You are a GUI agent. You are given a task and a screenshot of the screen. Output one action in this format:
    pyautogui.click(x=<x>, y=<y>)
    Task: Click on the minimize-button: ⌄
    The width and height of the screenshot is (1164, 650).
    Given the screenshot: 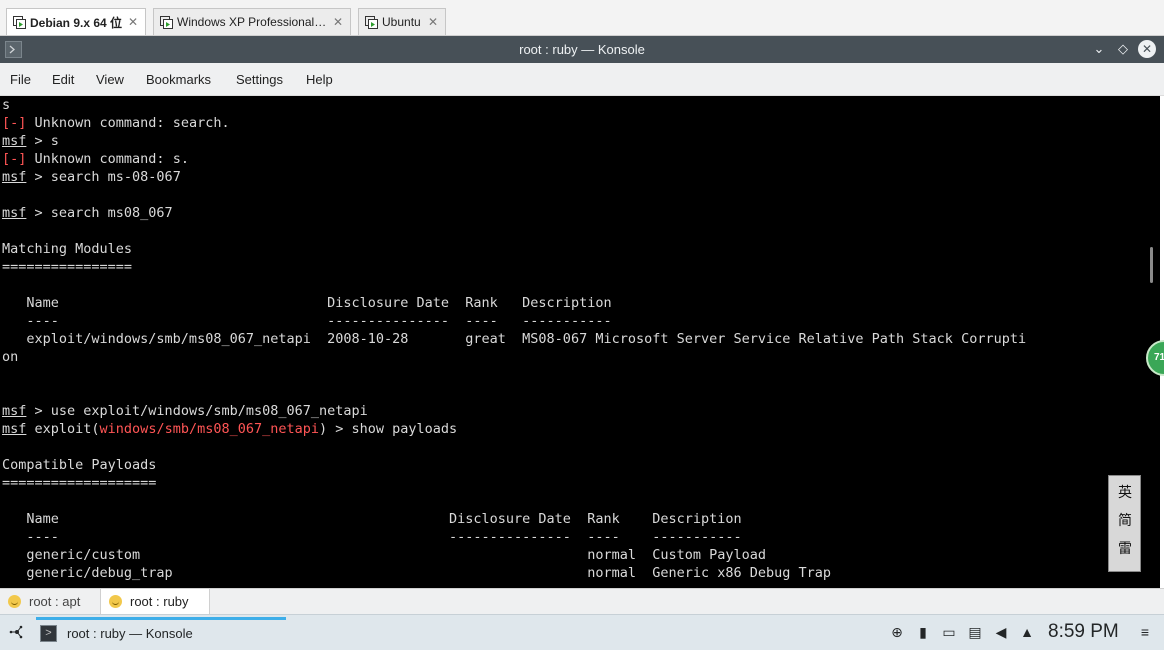 What is the action you would take?
    pyautogui.click(x=1099, y=49)
    